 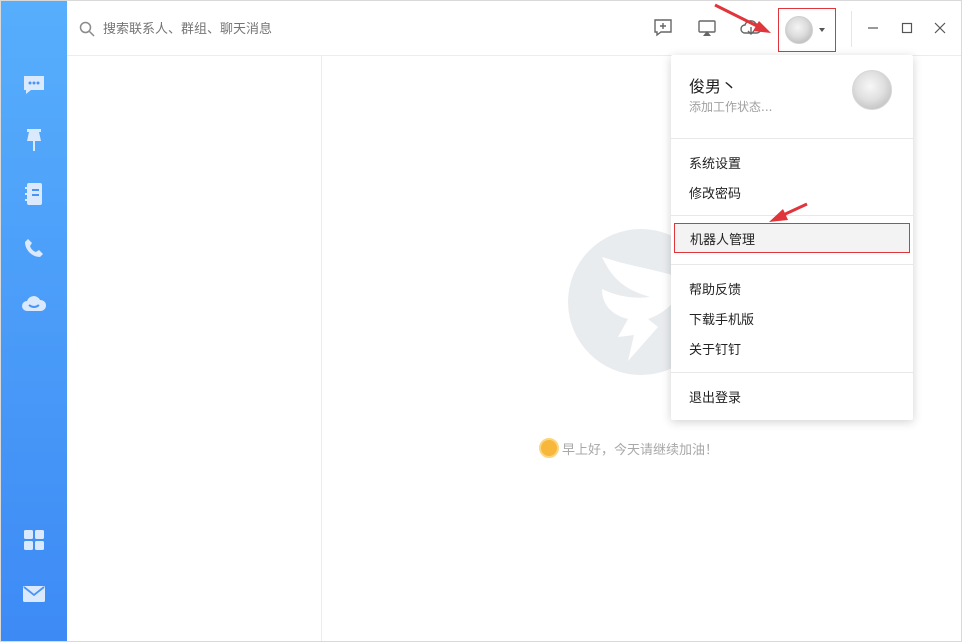 I want to click on sun-emoji-icon, so click(x=549, y=448).